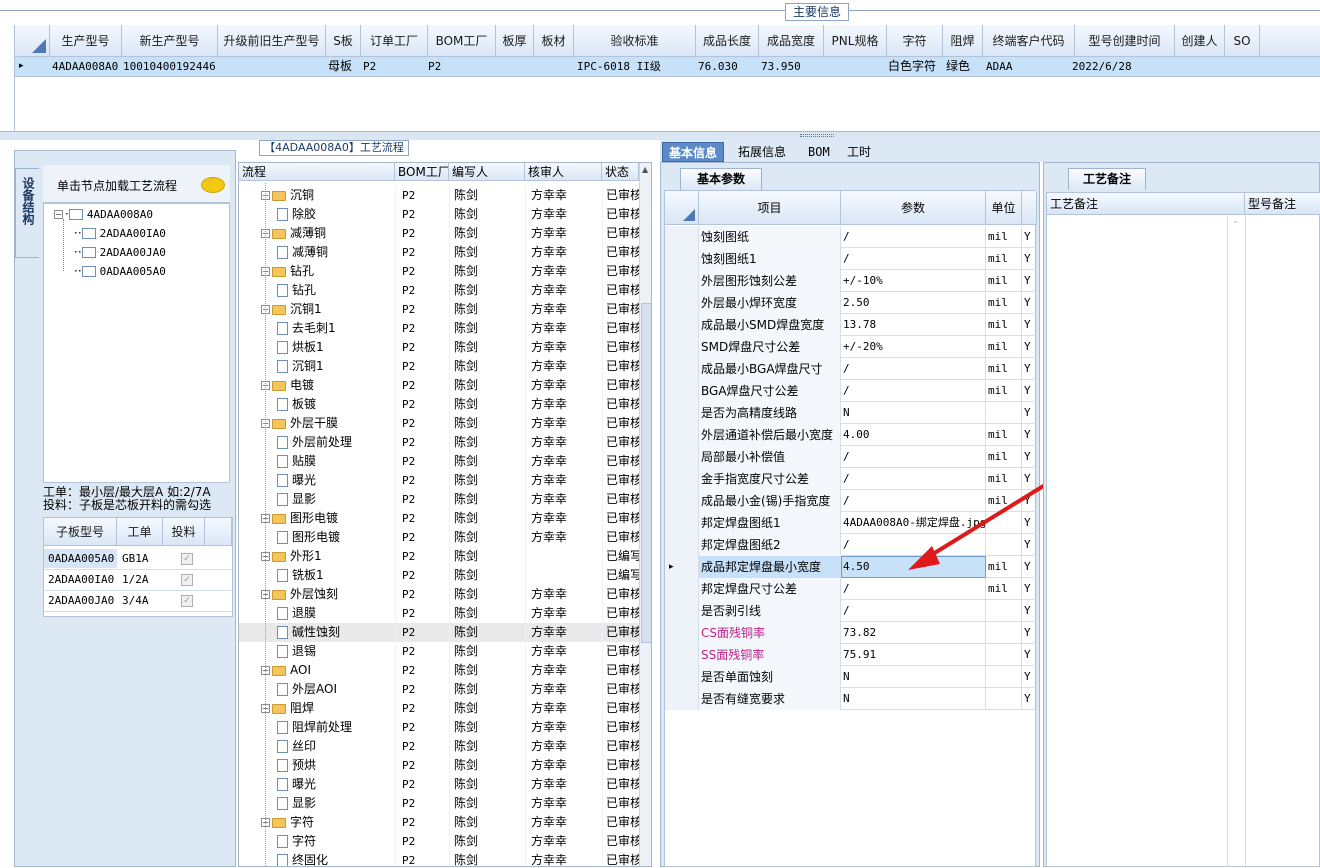 The width and height of the screenshot is (1320, 868). I want to click on process-row: 烘板1 P2 陈剑 方幸幸 已审核, so click(439, 347).